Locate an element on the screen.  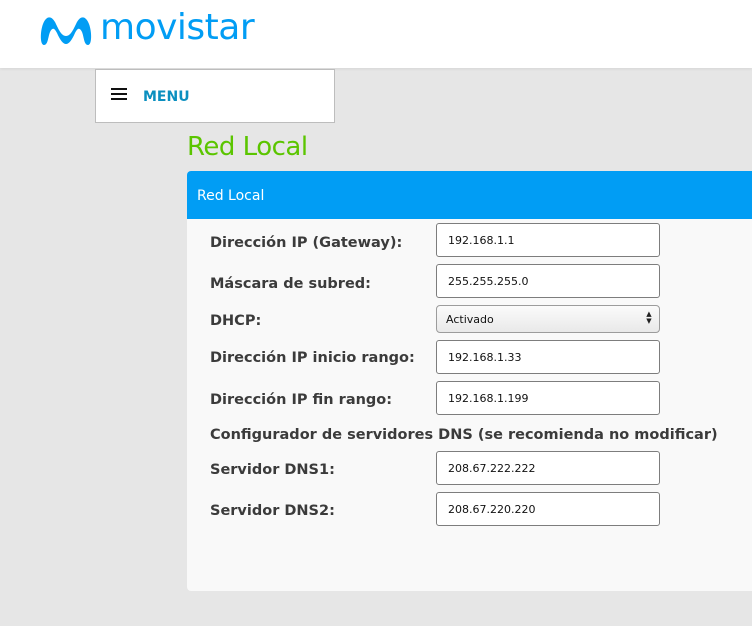
dhcp-select: Activado ▲ ▼ is located at coordinates (548, 319).